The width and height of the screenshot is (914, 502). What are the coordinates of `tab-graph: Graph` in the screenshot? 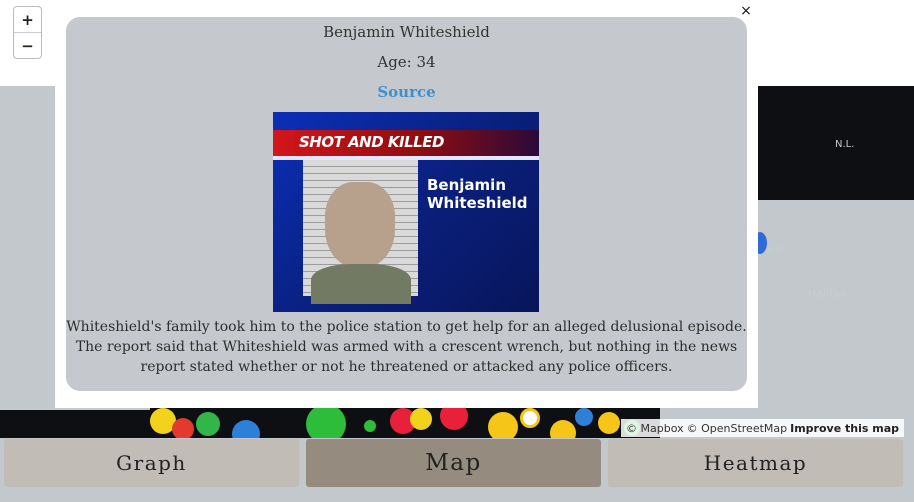 It's located at (151, 463).